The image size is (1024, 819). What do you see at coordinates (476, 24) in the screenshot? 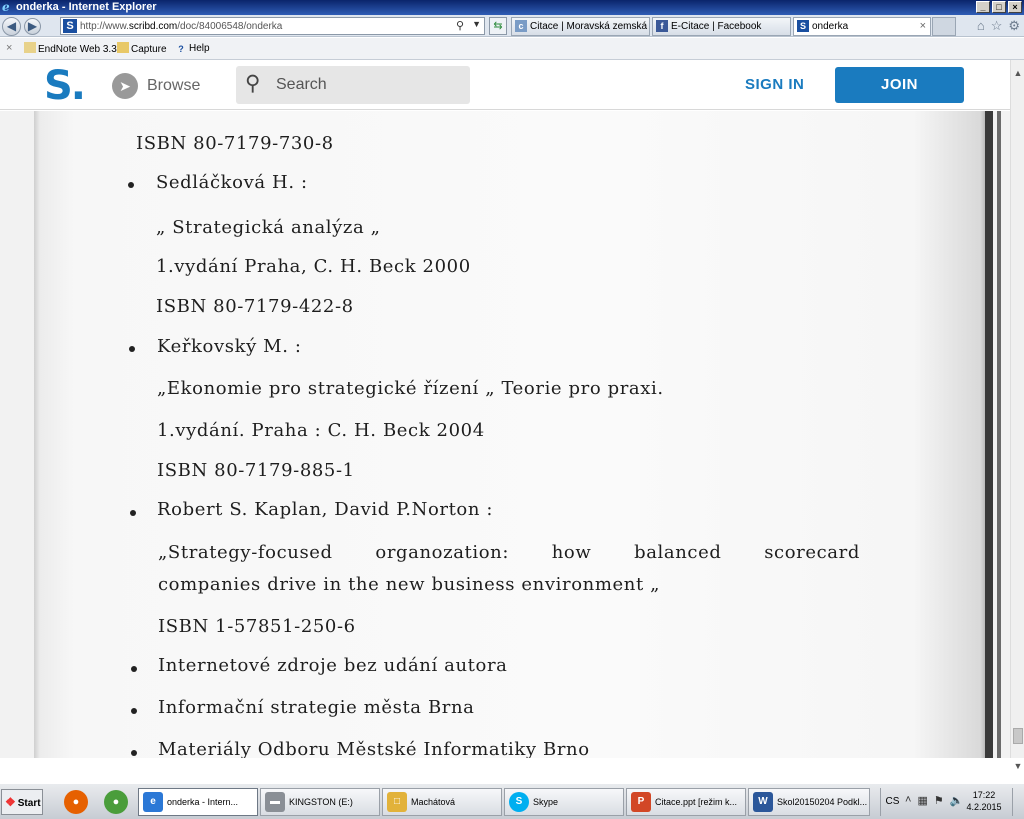
I see `chevron-down-icon: ▼` at bounding box center [476, 24].